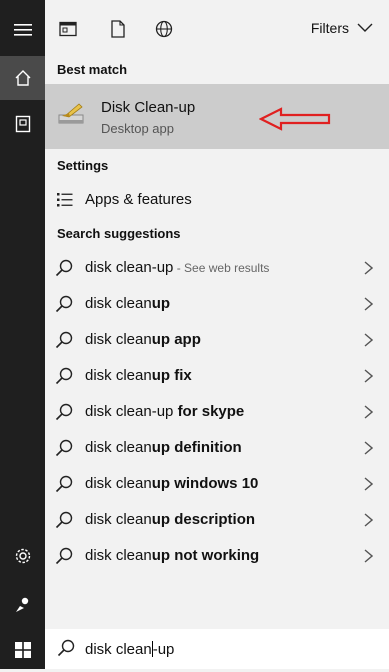 This screenshot has width=389, height=672. Describe the element at coordinates (196, 447) in the screenshot. I see `suggestion-completion: up definition` at that location.